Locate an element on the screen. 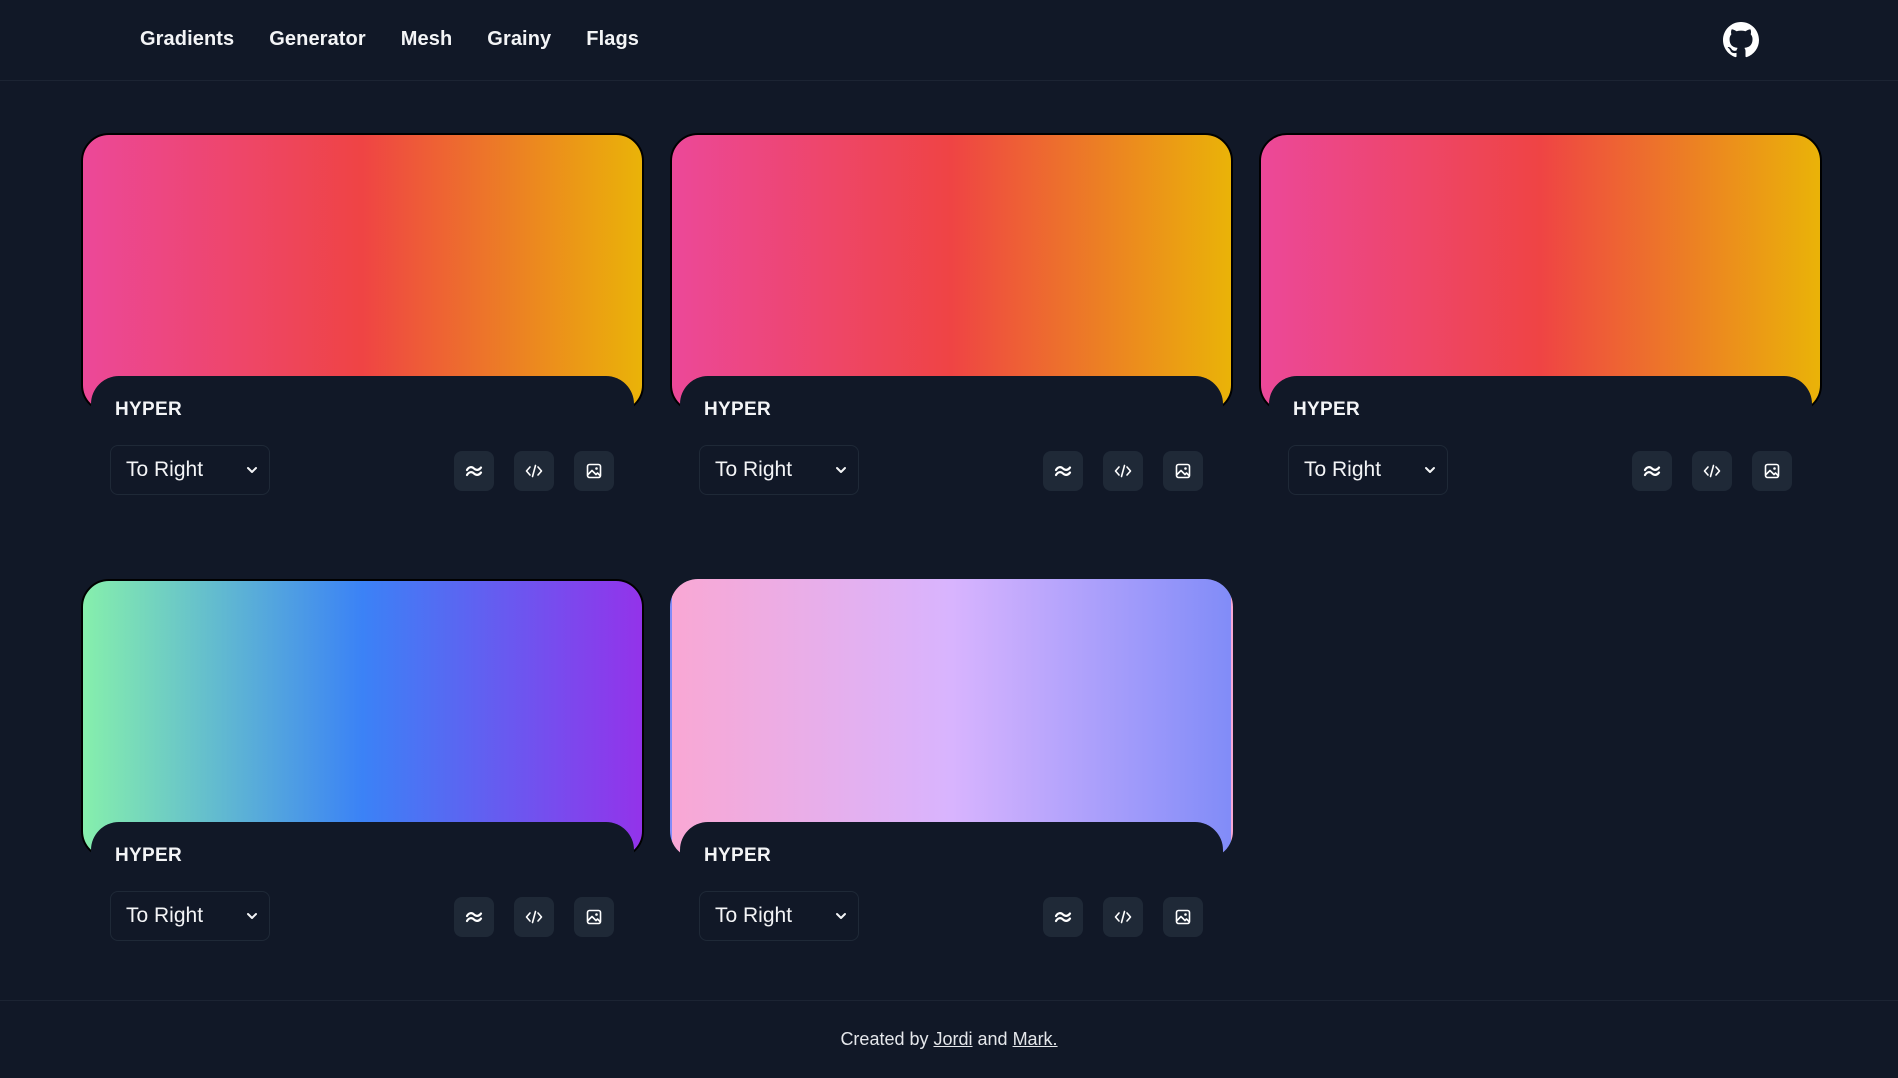  nav-grainy-link: Grainy is located at coordinates (519, 39).